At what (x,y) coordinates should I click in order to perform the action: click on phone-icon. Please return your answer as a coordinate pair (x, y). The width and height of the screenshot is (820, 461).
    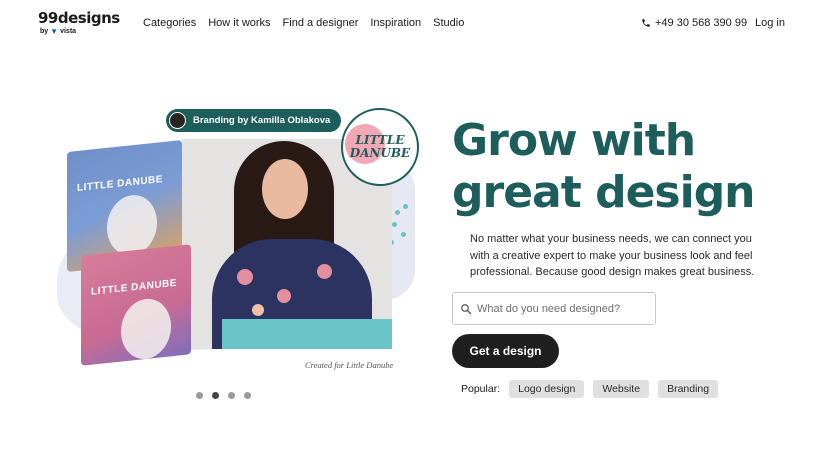
    Looking at the image, I should click on (646, 23).